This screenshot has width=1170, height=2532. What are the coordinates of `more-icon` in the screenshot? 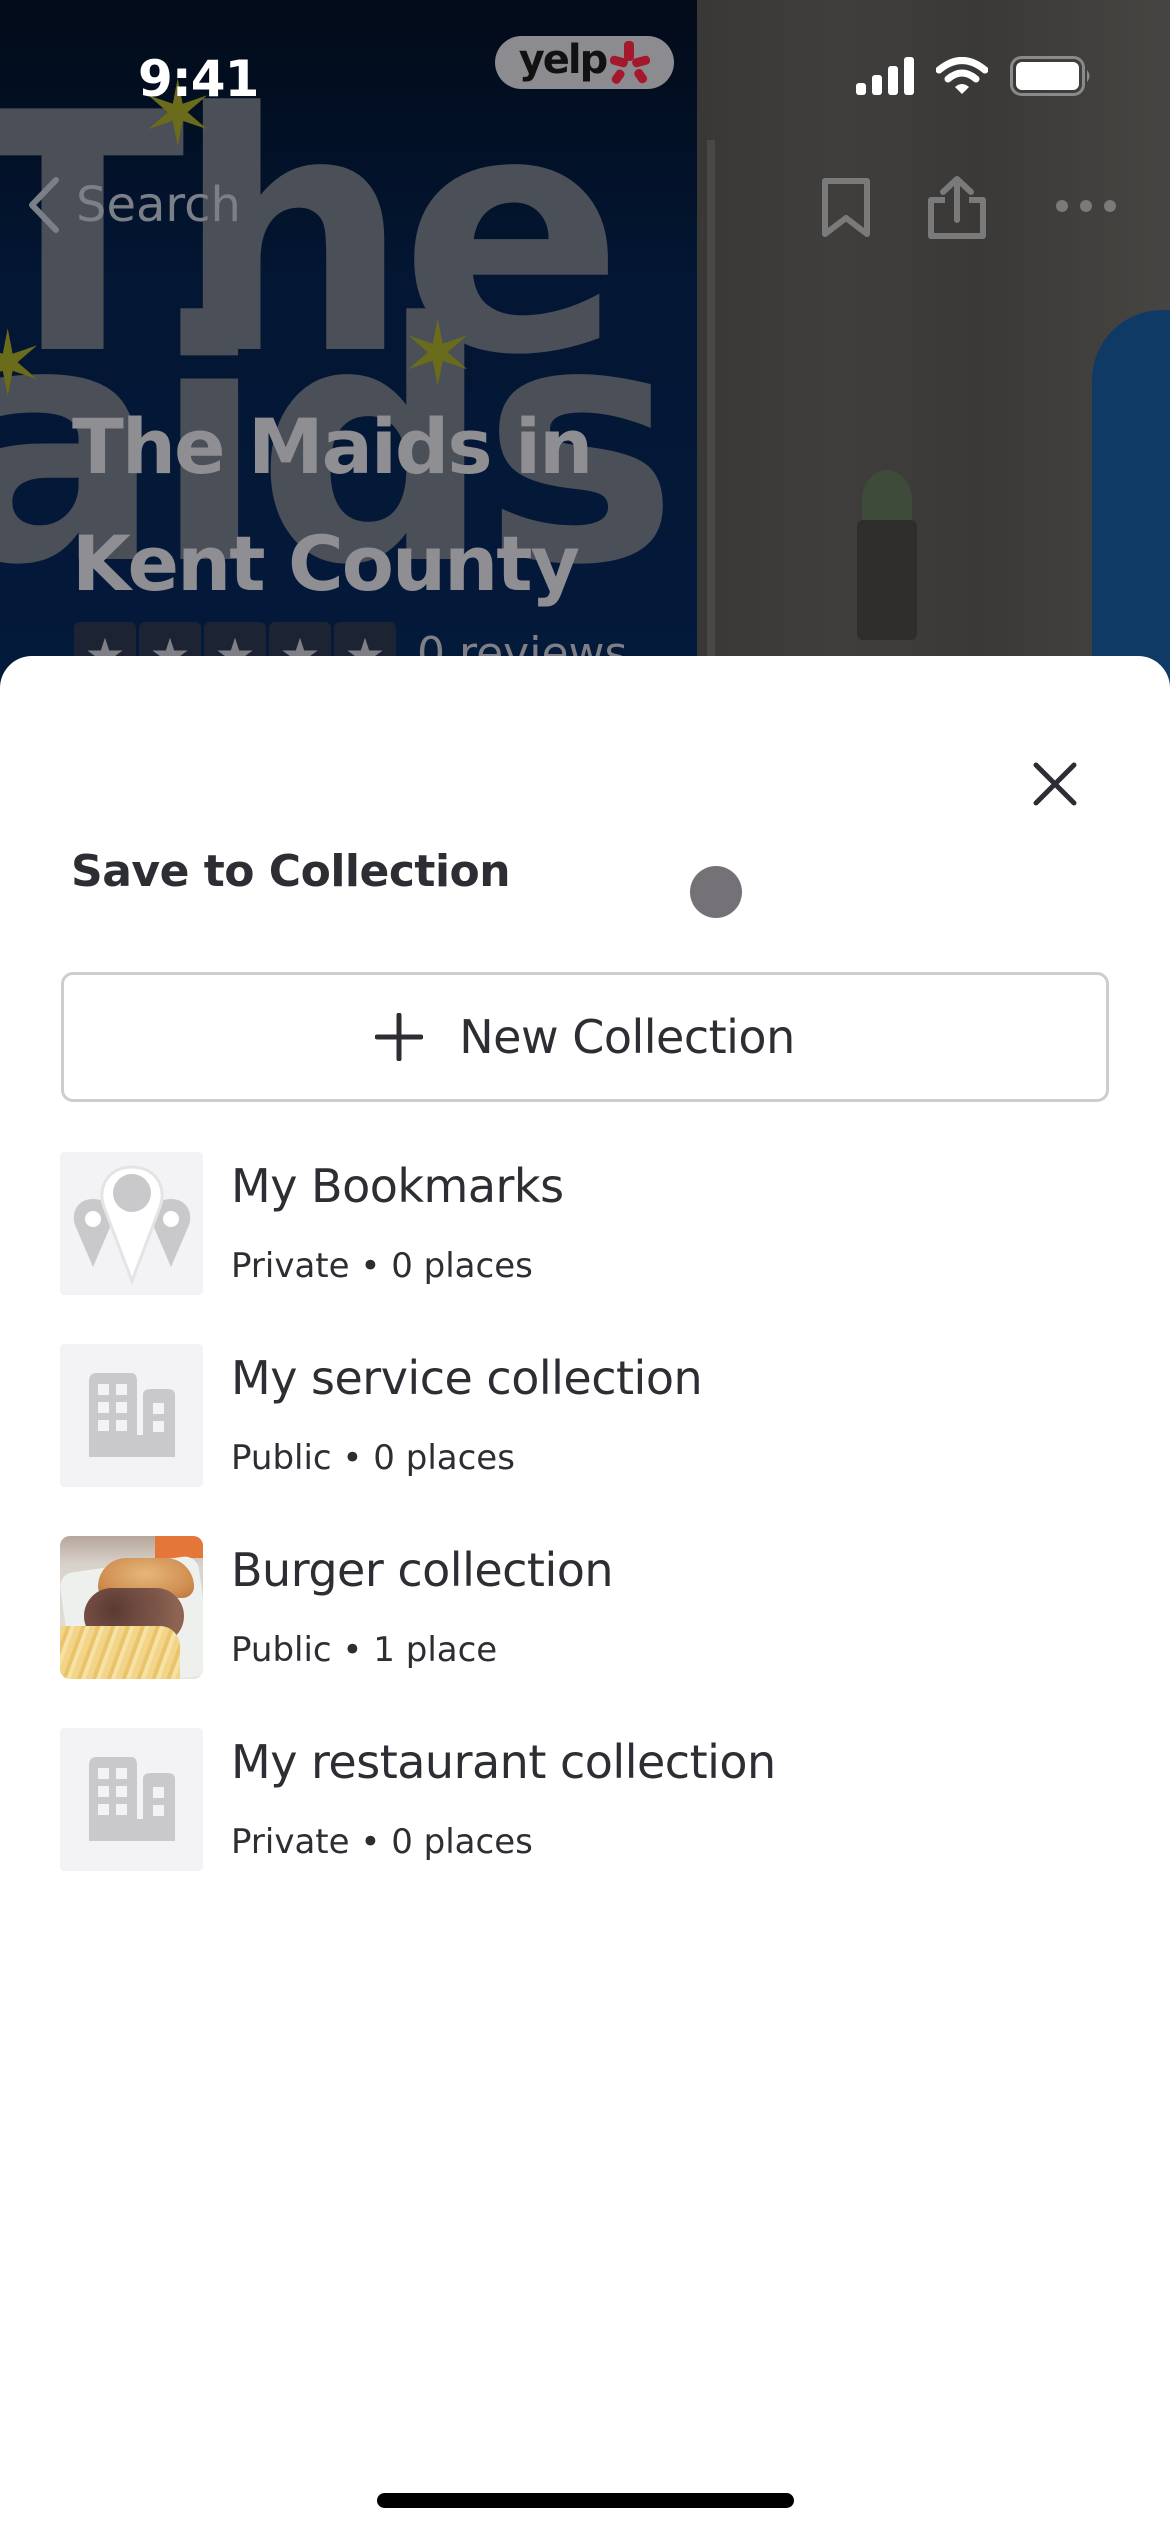 It's located at (1086, 206).